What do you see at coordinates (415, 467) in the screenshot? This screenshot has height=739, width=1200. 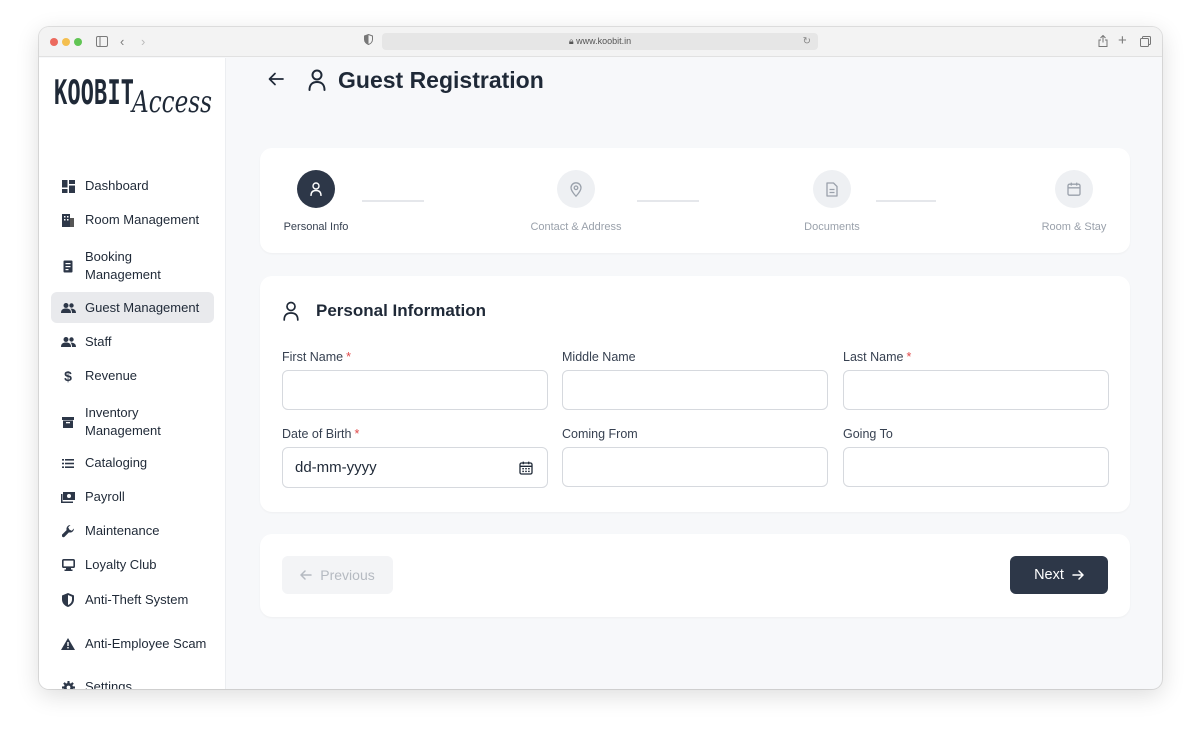 I see `date-of-birth-input` at bounding box center [415, 467].